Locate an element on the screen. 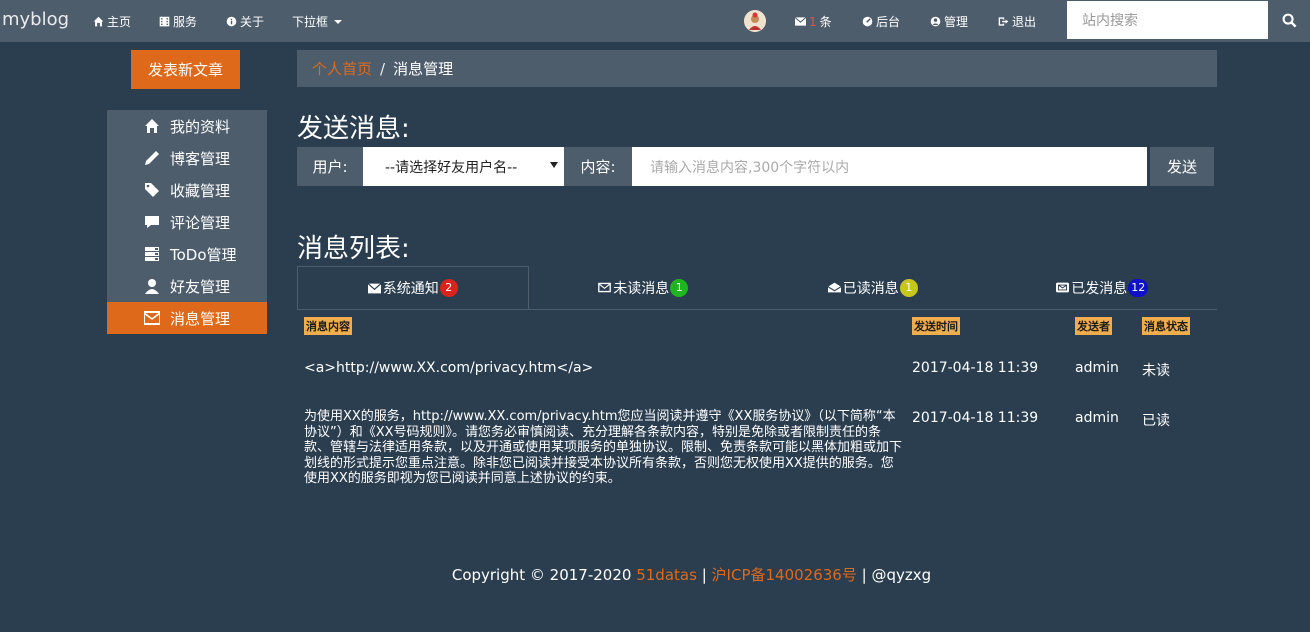 The image size is (1310, 632). sidebar-menu: 我的资料 博客管理 收藏管理 评论管理 ToDo管理 好友管理 消息管理 is located at coordinates (187, 222).